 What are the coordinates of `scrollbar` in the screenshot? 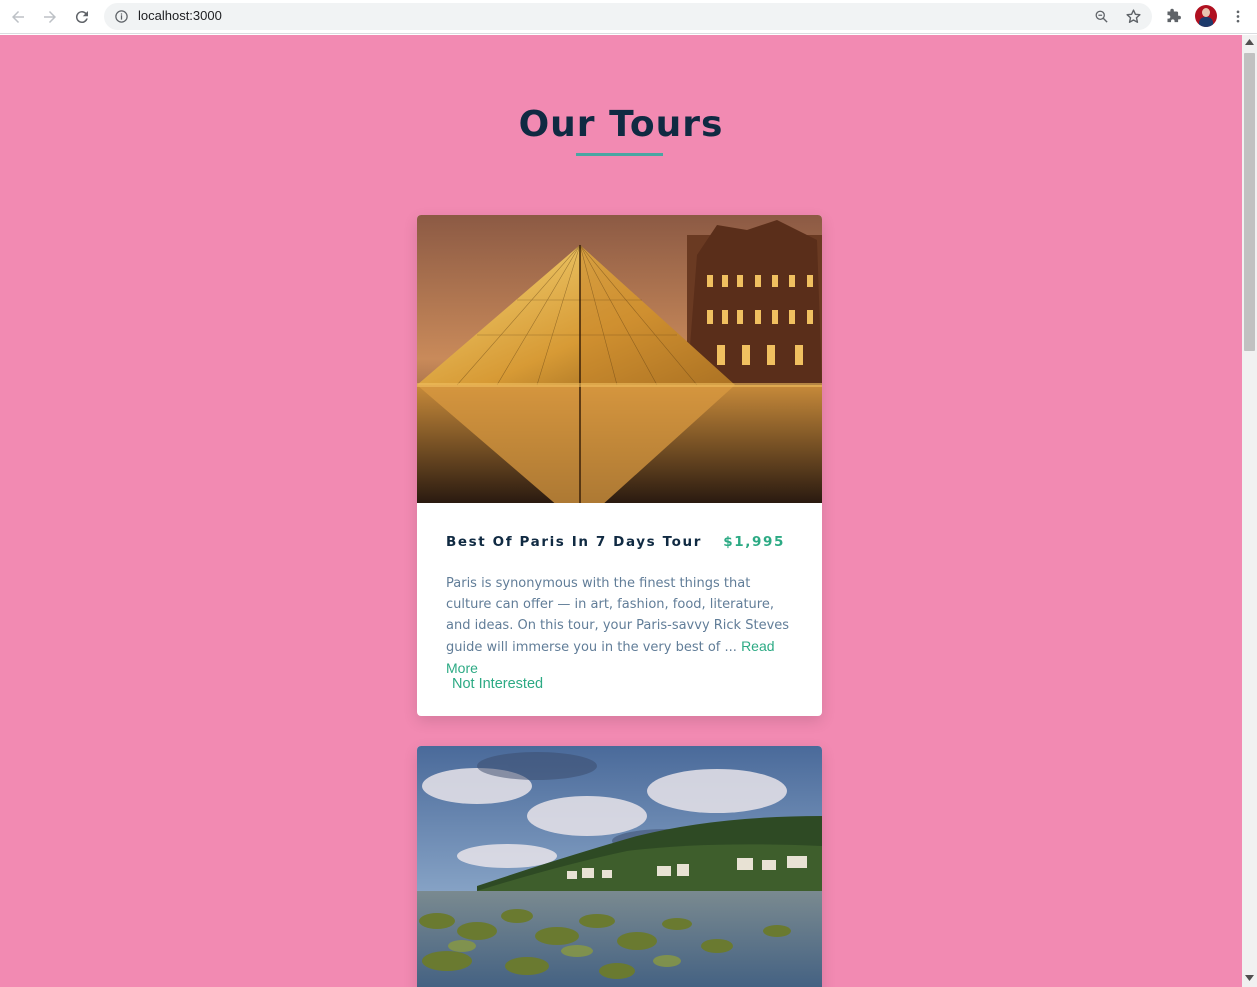 It's located at (1249, 511).